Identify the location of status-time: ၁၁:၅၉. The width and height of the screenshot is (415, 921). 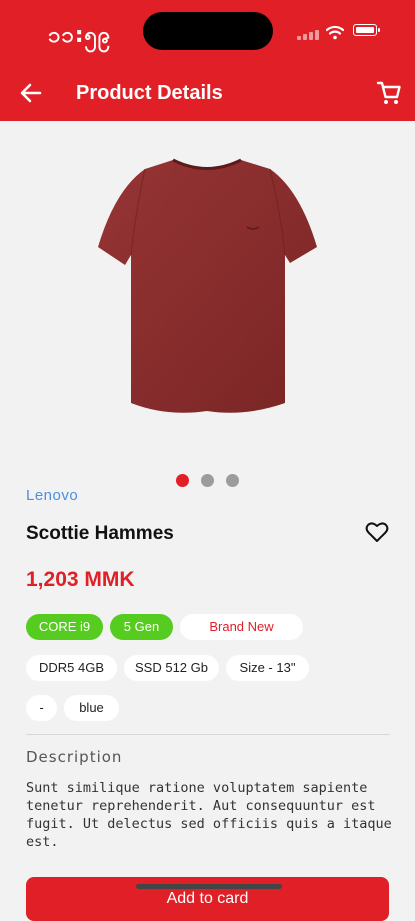
(80, 35).